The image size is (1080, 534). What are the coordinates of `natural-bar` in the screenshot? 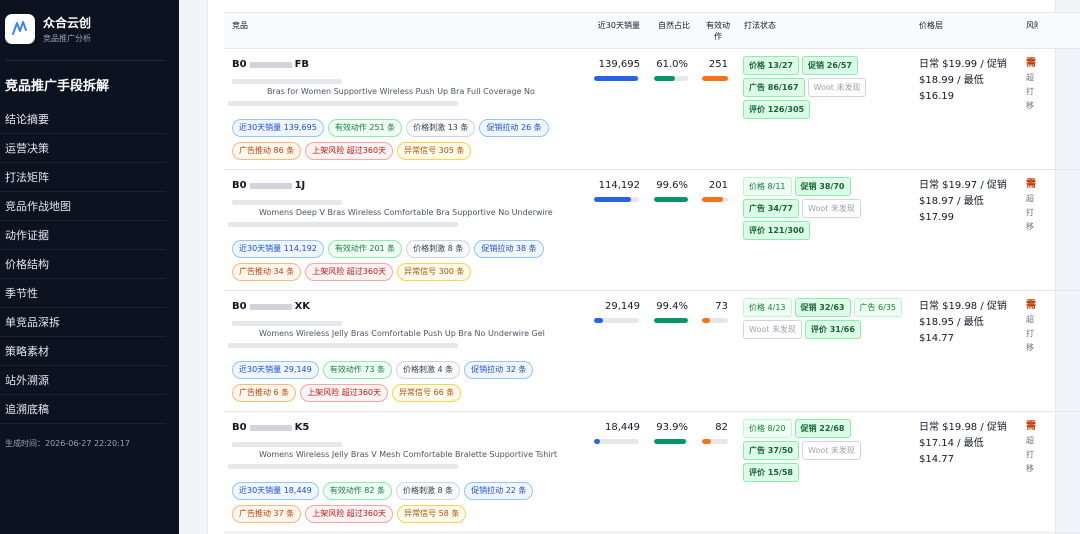 It's located at (671, 78).